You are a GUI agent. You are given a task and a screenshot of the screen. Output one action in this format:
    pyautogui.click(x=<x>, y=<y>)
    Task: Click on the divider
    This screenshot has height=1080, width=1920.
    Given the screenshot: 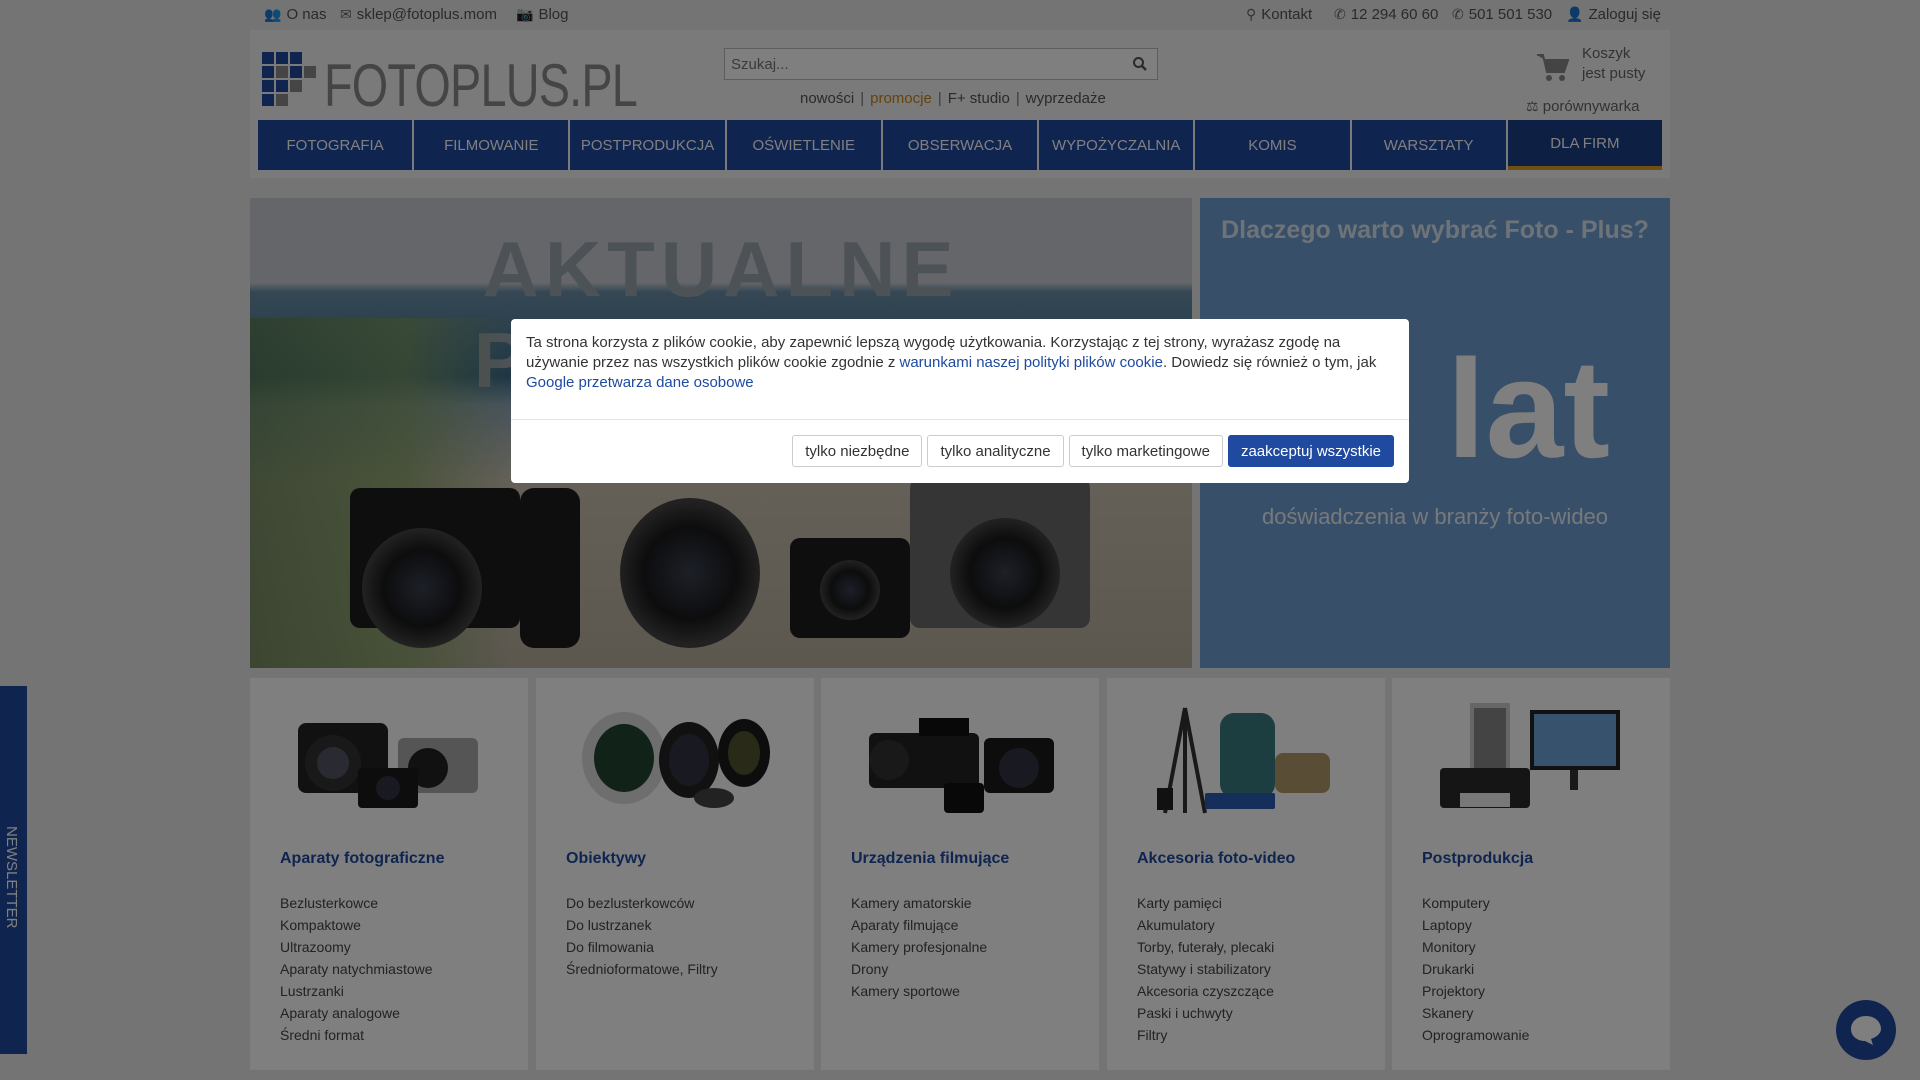 What is the action you would take?
    pyautogui.click(x=960, y=419)
    